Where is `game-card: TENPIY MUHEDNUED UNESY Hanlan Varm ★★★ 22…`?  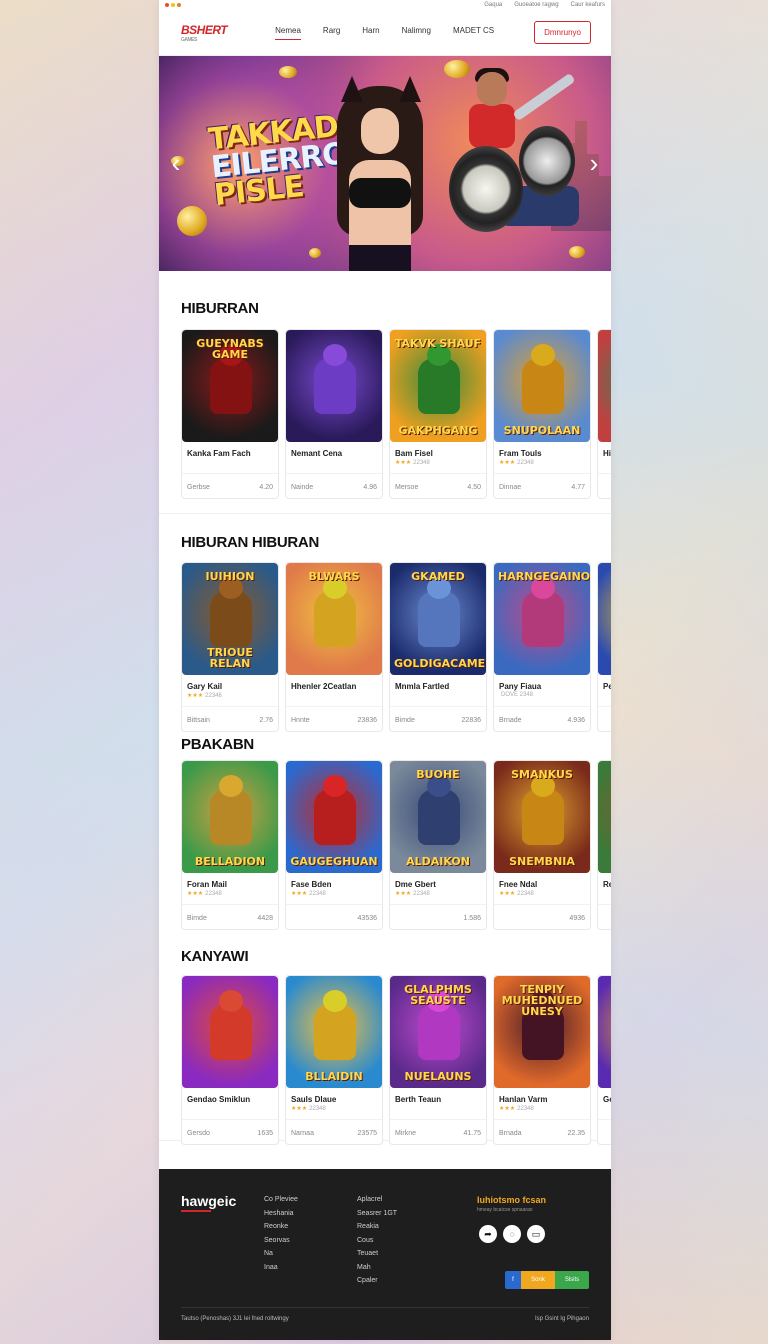 game-card: TENPIY MUHEDNUED UNESY Hanlan Varm ★★★ 22… is located at coordinates (542, 1060).